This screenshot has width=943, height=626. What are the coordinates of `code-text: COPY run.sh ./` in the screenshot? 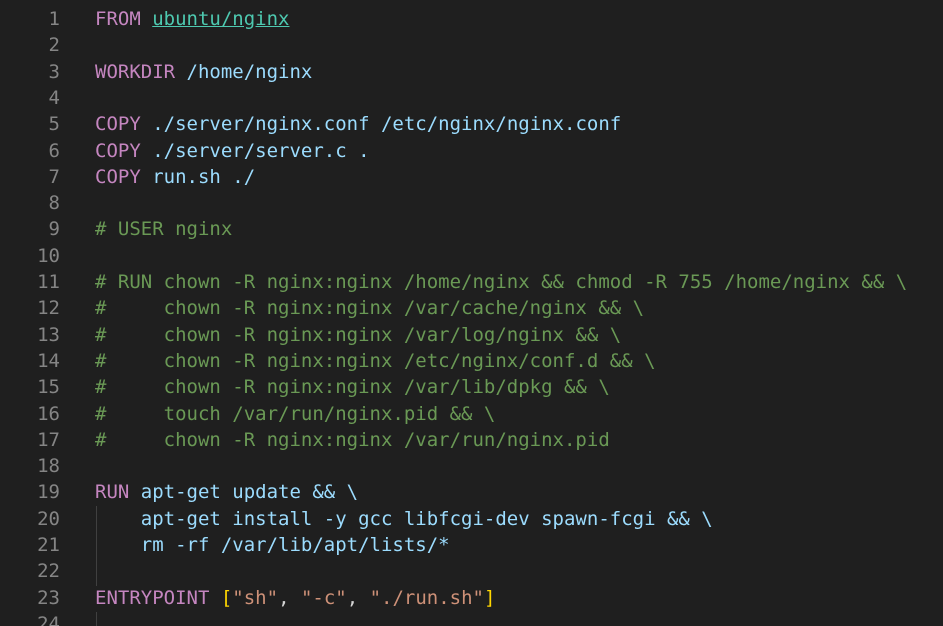 It's located at (175, 177).